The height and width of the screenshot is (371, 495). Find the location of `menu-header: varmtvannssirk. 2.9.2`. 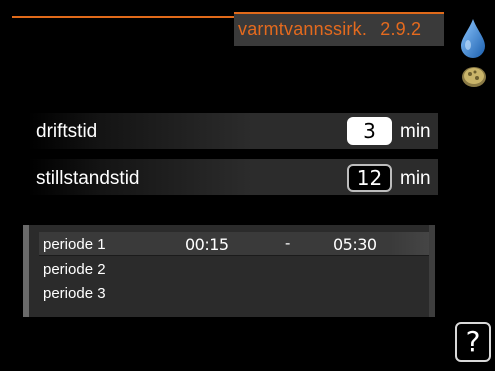

menu-header: varmtvannssirk. 2.9.2 is located at coordinates (339, 29).